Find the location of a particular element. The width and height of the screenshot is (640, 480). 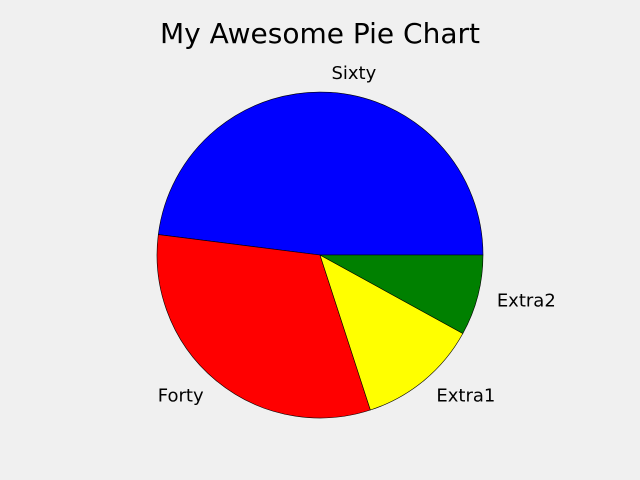

slice-label-sixty: Sixty is located at coordinates (353, 73).